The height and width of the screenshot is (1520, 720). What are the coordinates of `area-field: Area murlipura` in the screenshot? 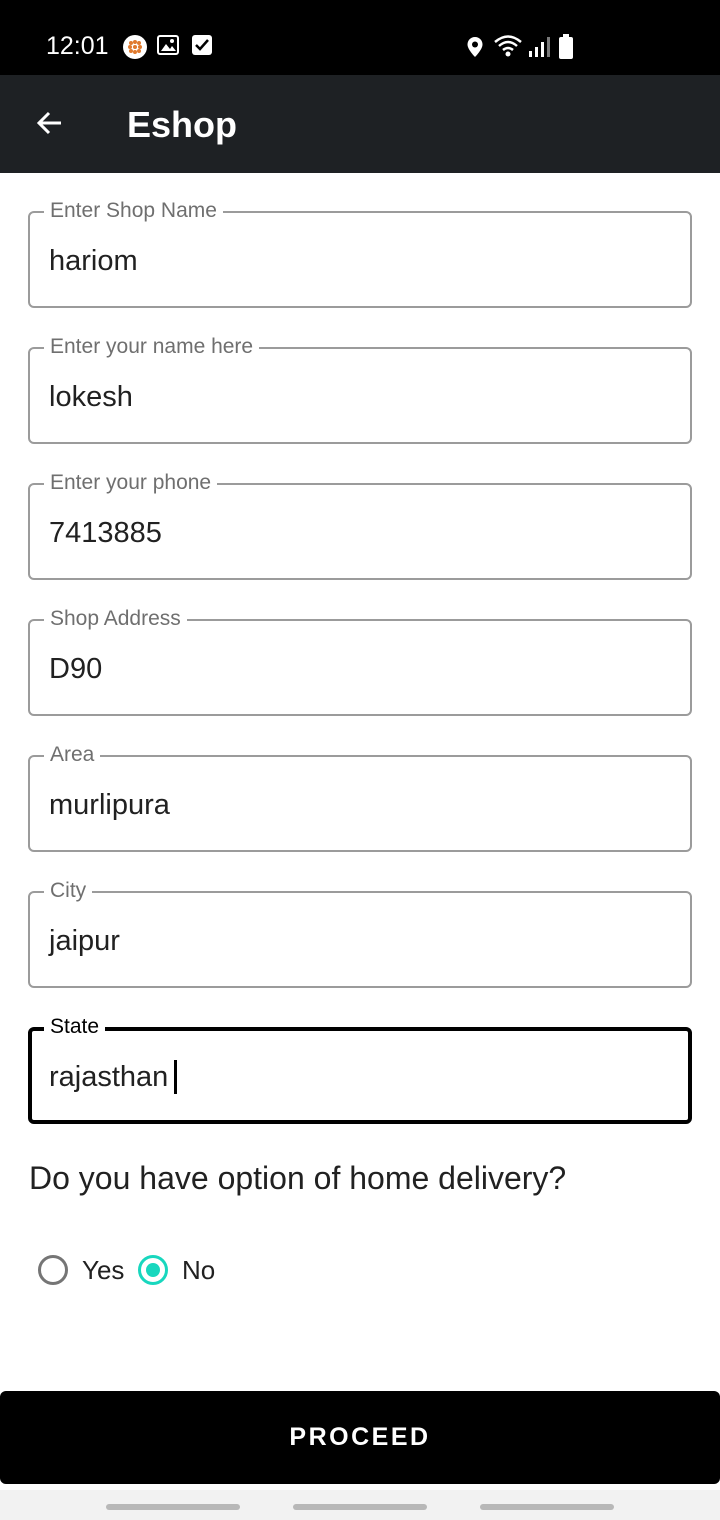 It's located at (360, 797).